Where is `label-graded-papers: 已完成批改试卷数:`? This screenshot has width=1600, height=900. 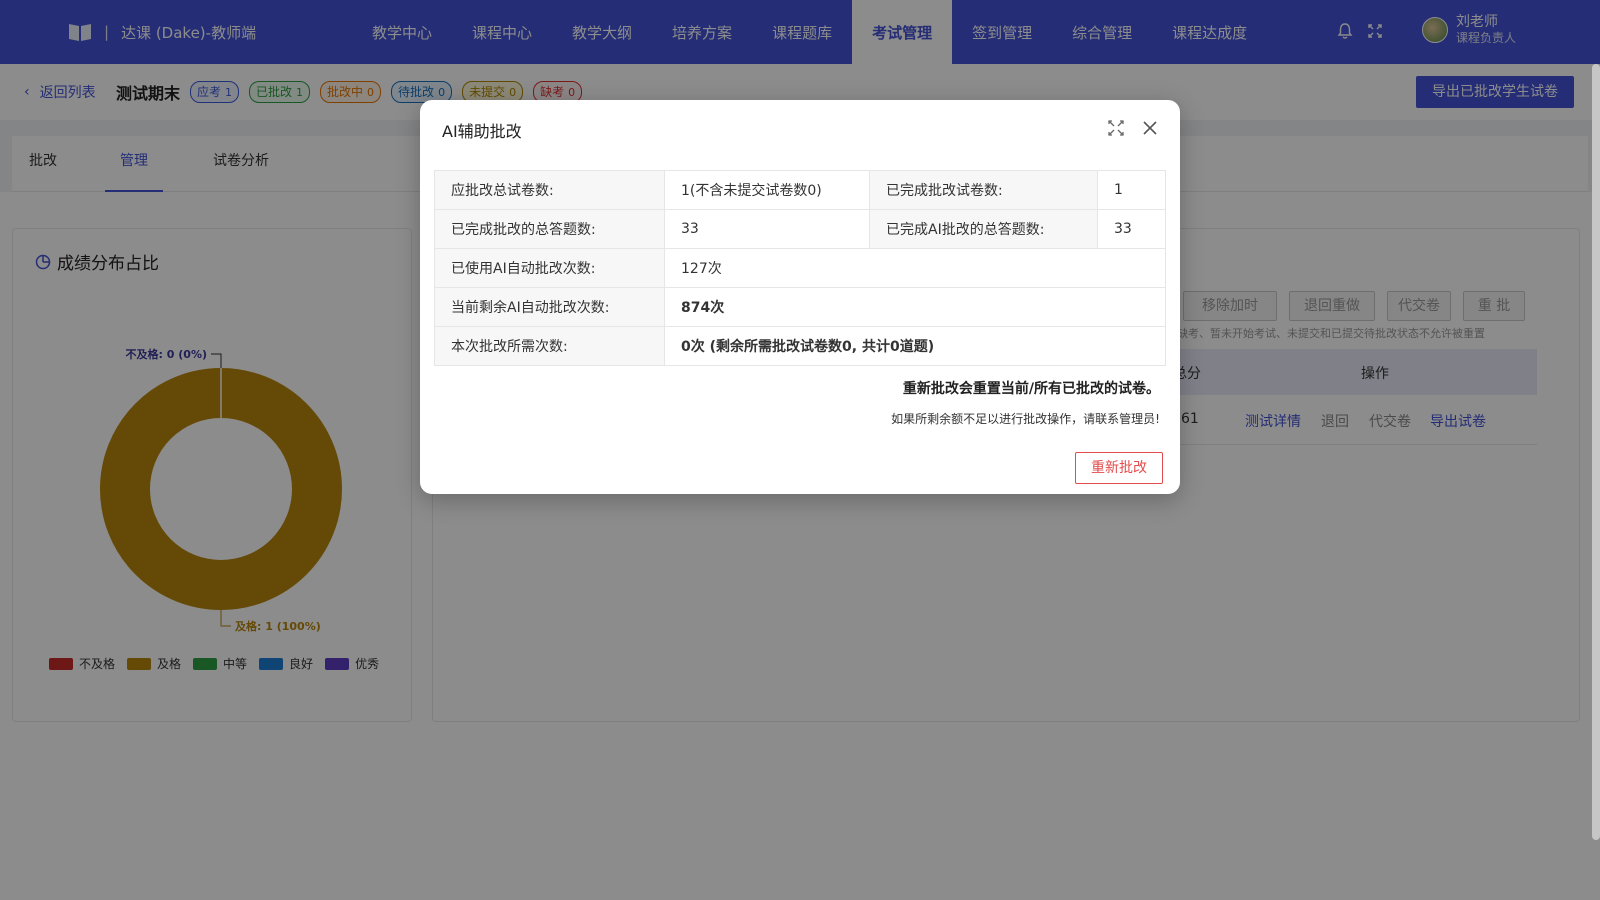
label-graded-papers: 已完成批改试卷数: is located at coordinates (983, 190).